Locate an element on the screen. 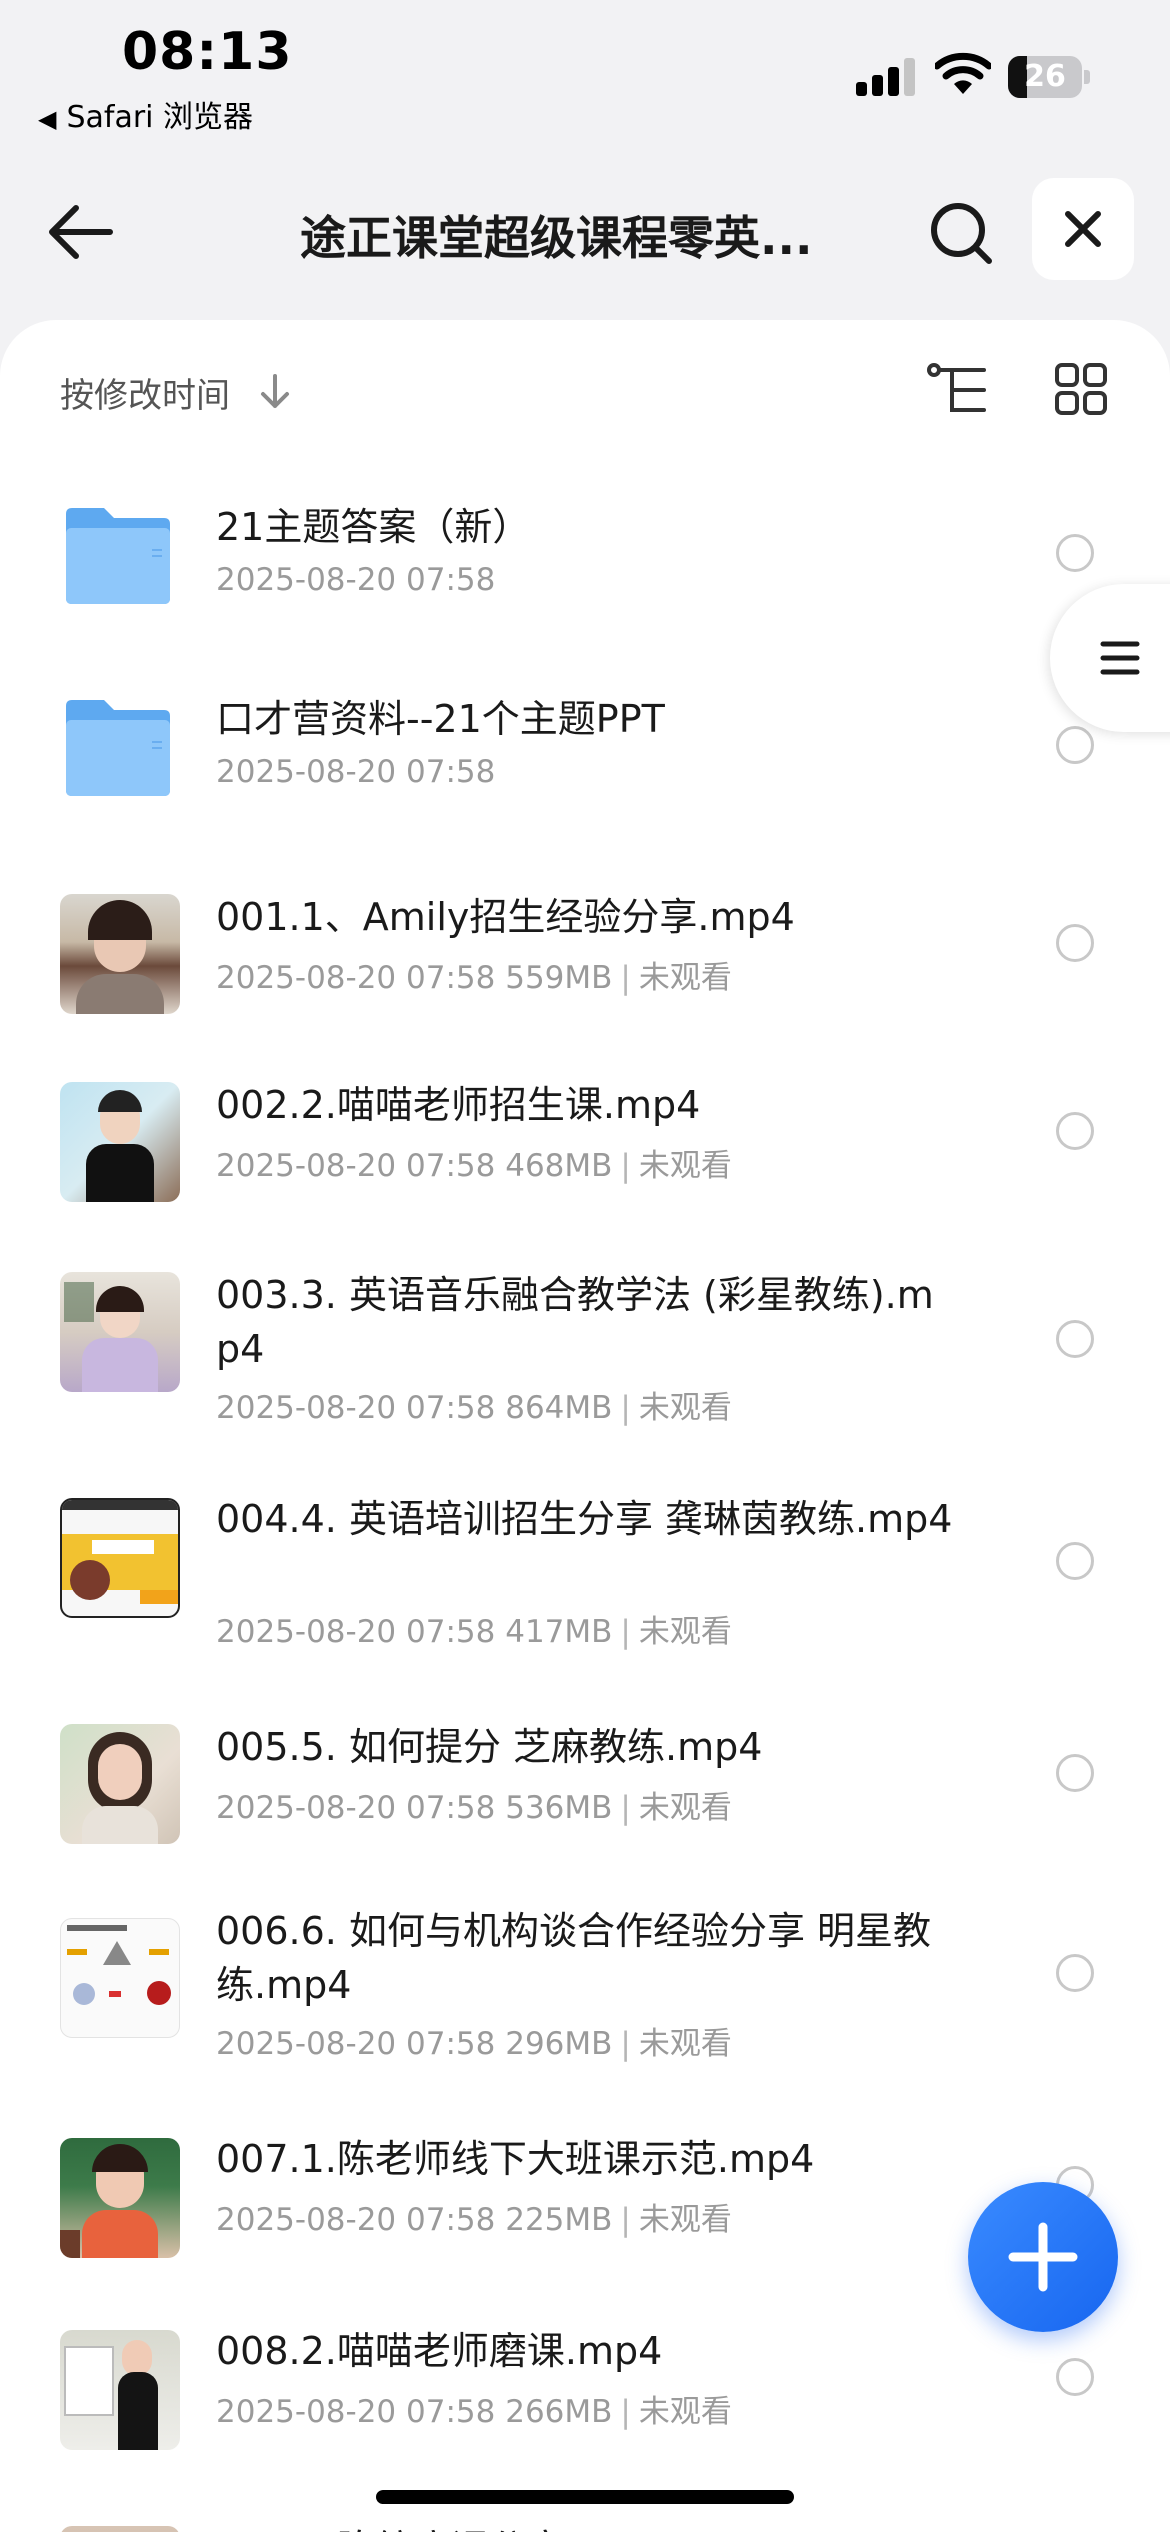  file-meta: 2025-08-20 07:58 468MB | 未观看 is located at coordinates (474, 1166).